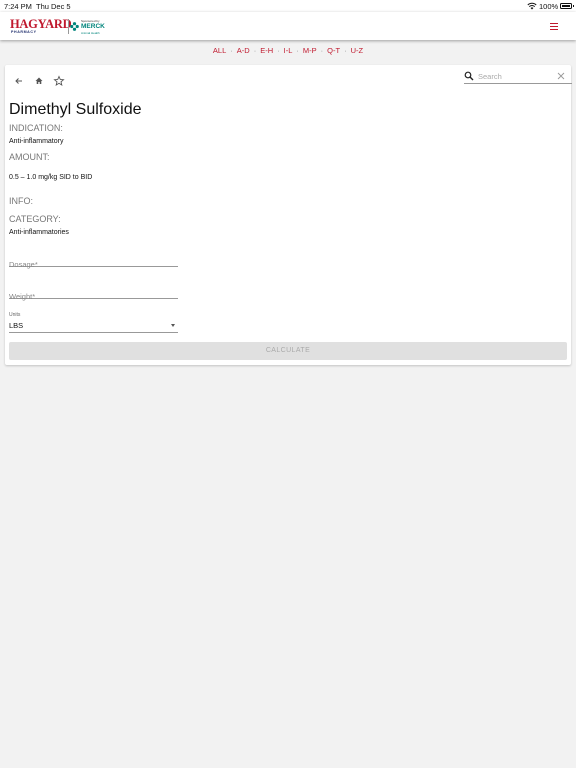 The height and width of the screenshot is (768, 576). Describe the element at coordinates (21, 201) in the screenshot. I see `info-label: INFO:` at that location.